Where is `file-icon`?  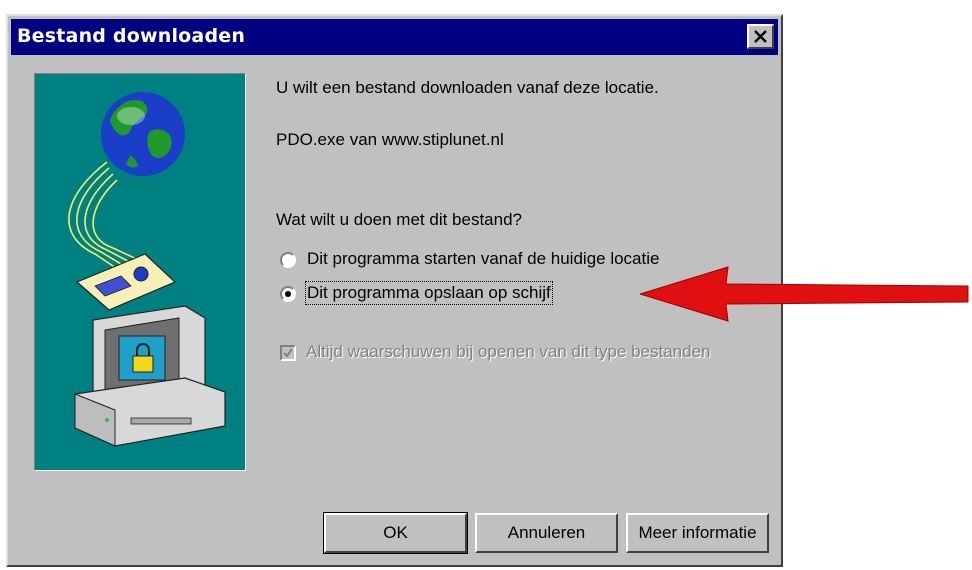 file-icon is located at coordinates (126, 282).